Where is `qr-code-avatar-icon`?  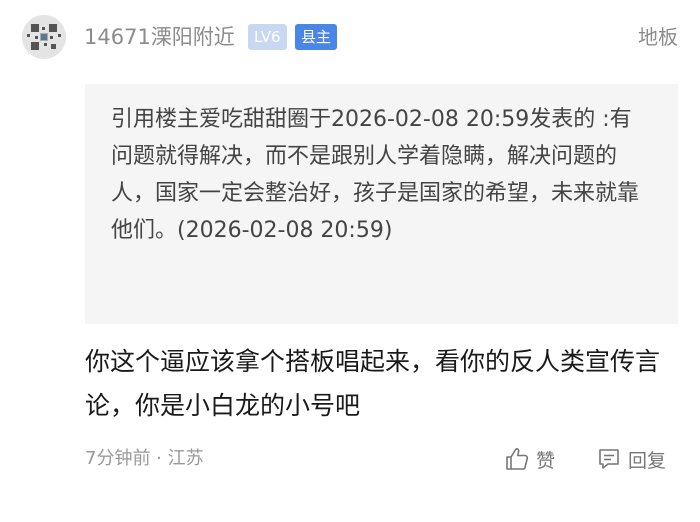 qr-code-avatar-icon is located at coordinates (44, 37).